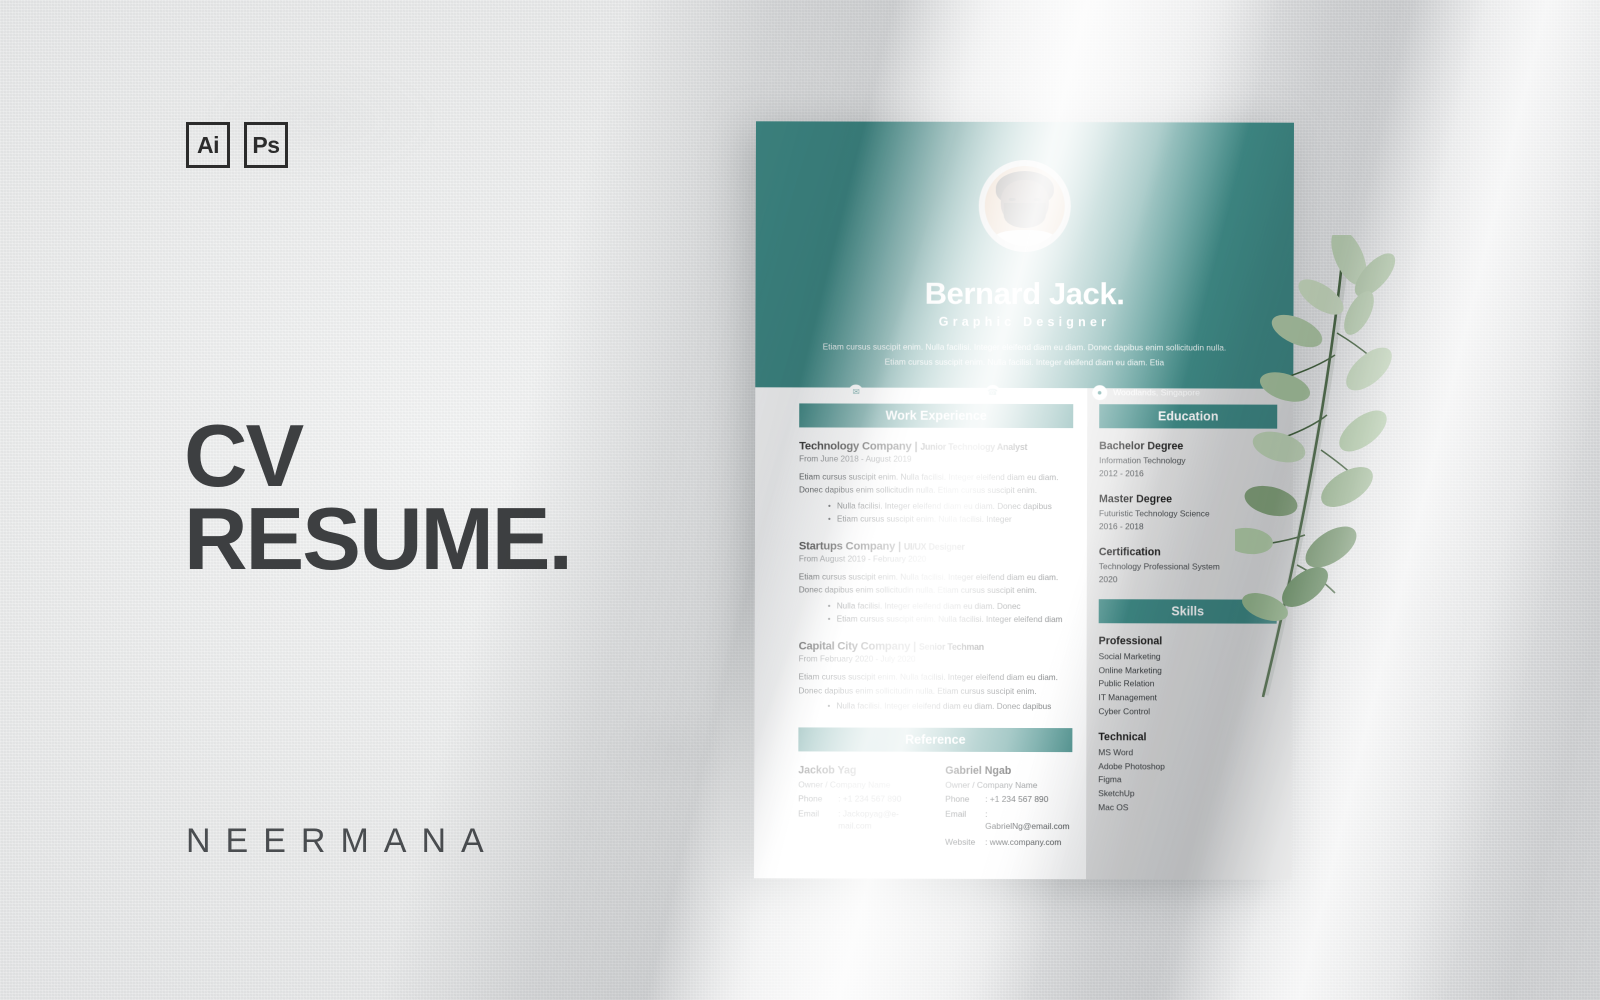 This screenshot has height=1000, width=1600. Describe the element at coordinates (1131, 766) in the screenshot. I see `skill-item: Adobe Photoshop` at that location.